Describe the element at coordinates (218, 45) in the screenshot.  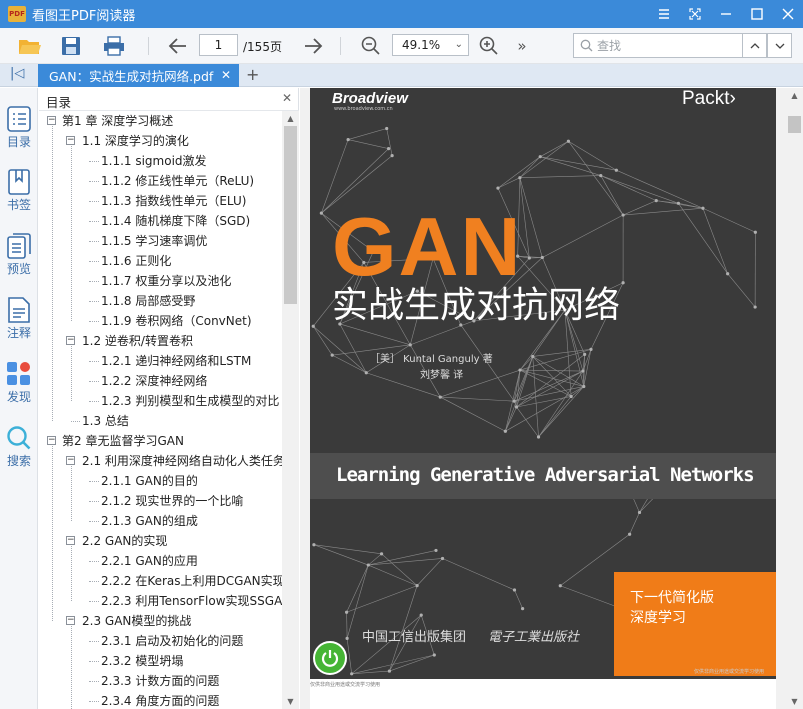
I see `page-number-input: 1` at that location.